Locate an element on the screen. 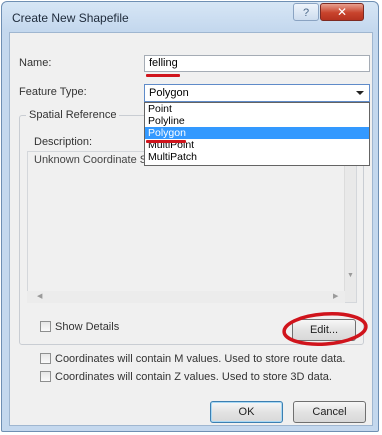 The width and height of the screenshot is (382, 435). dropdown-option-multipatch: MultiPatch is located at coordinates (257, 157).